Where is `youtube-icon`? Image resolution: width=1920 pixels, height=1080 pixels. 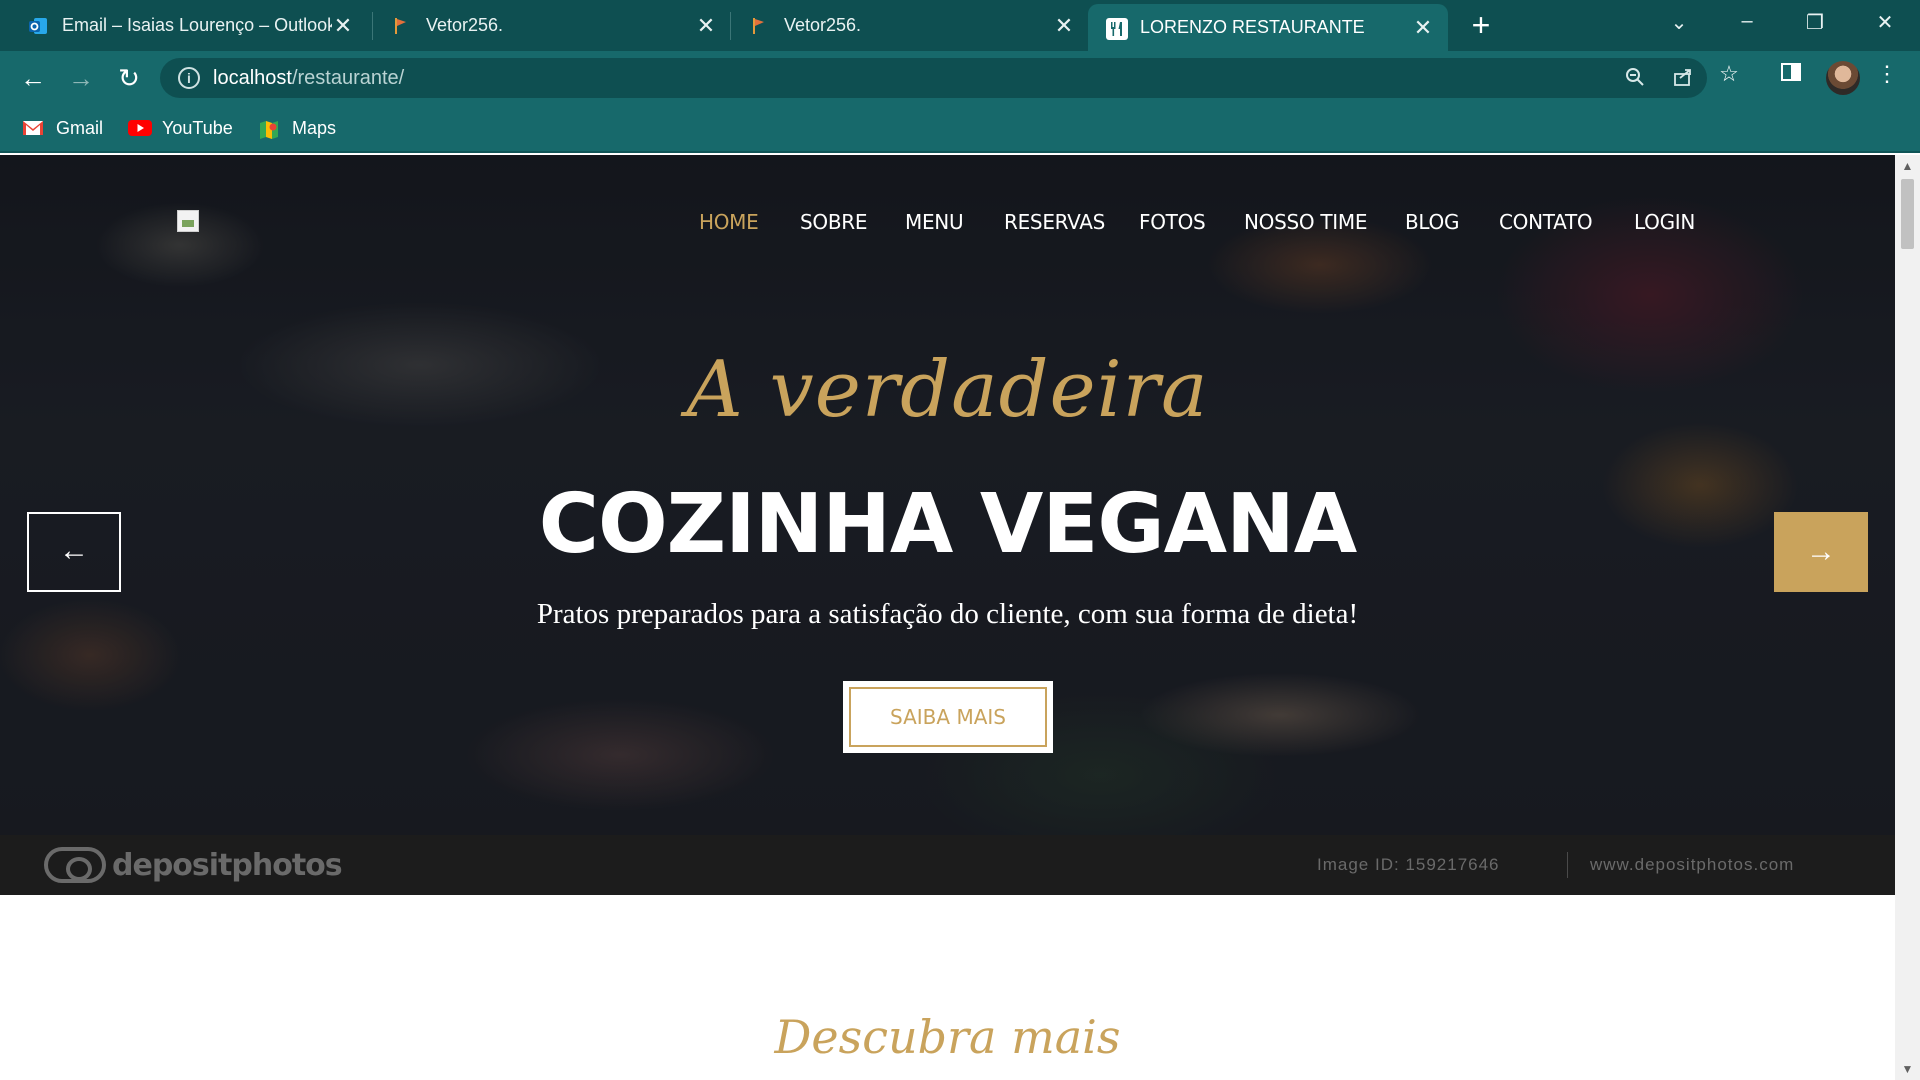 youtube-icon is located at coordinates (140, 128).